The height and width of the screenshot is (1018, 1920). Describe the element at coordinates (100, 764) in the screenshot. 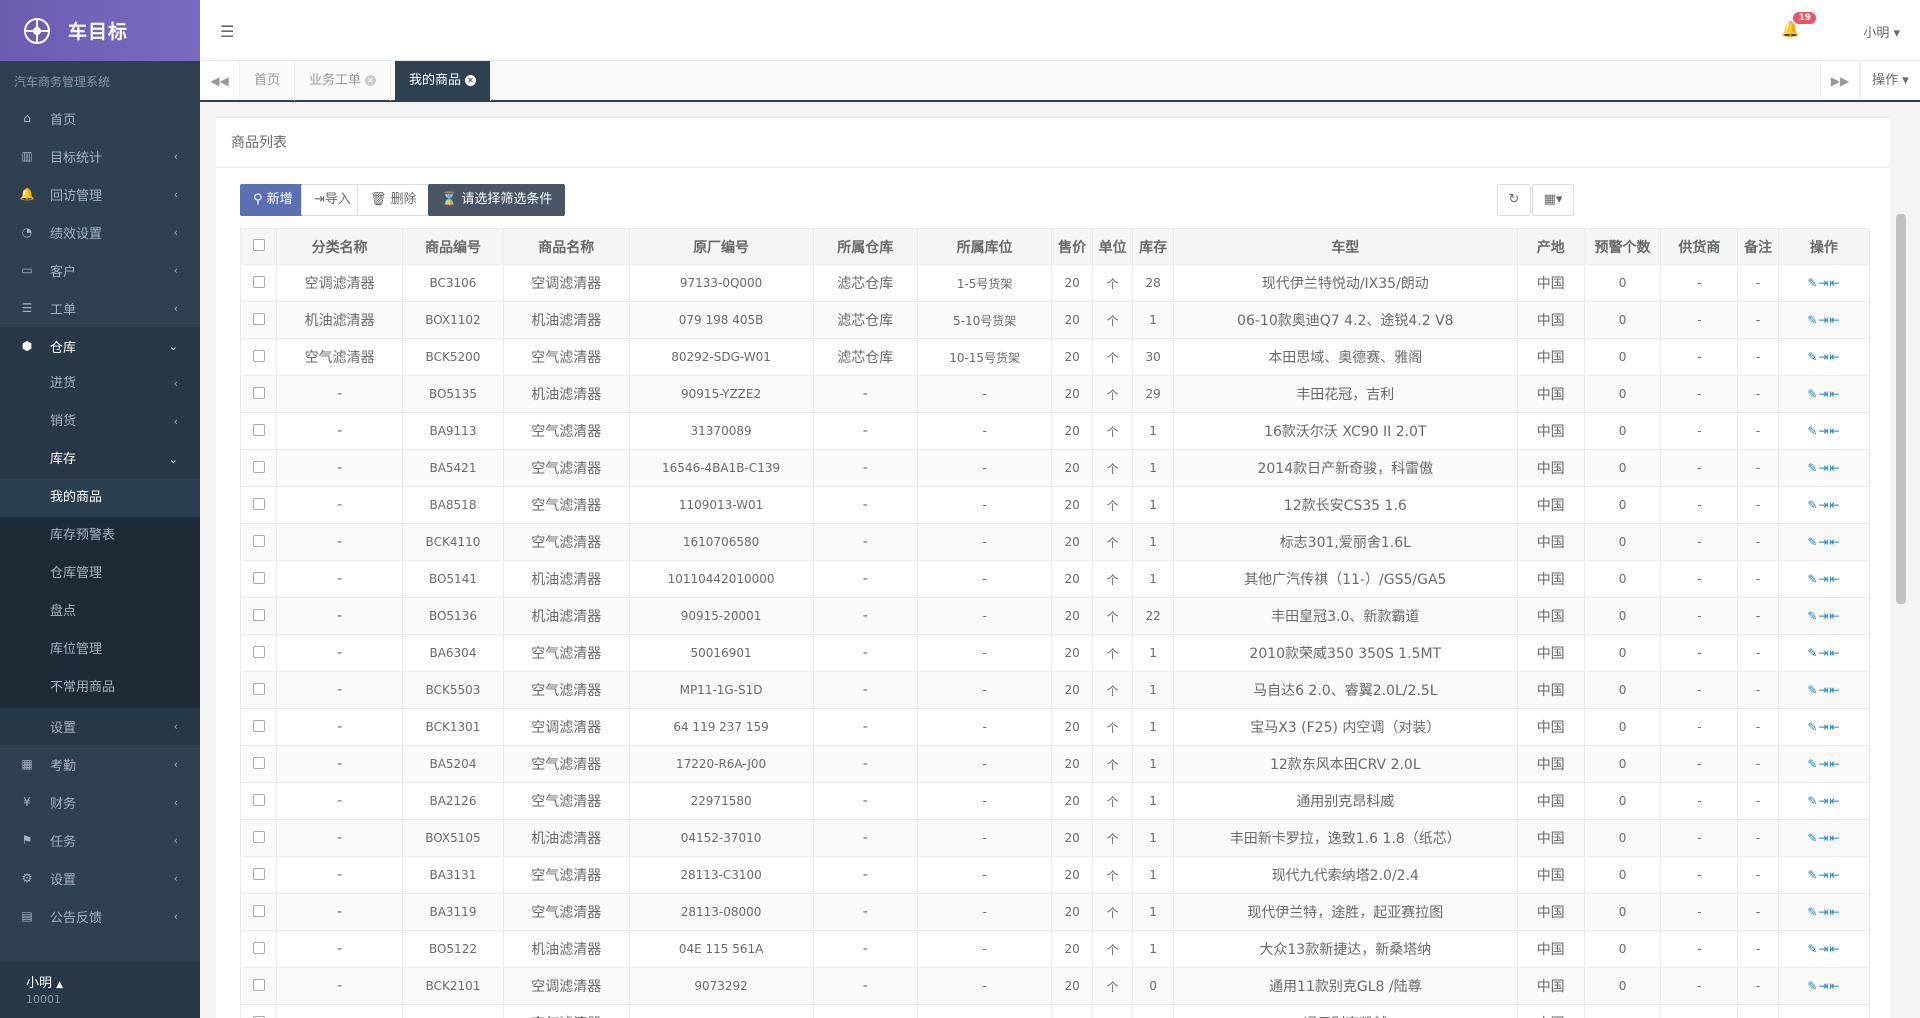

I see `sidebar-item-1: ▦ 考勤 ‹` at that location.